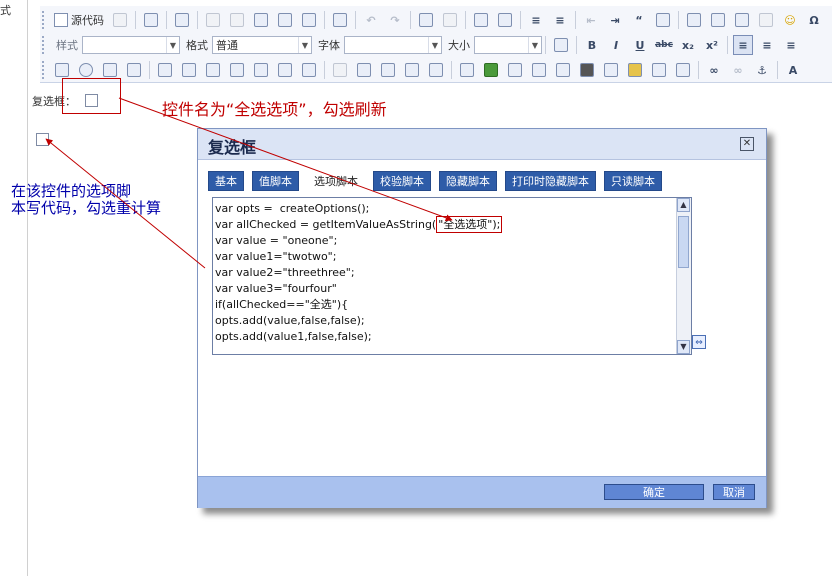  Describe the element at coordinates (718, 20) in the screenshot. I see `flash-icon` at that location.